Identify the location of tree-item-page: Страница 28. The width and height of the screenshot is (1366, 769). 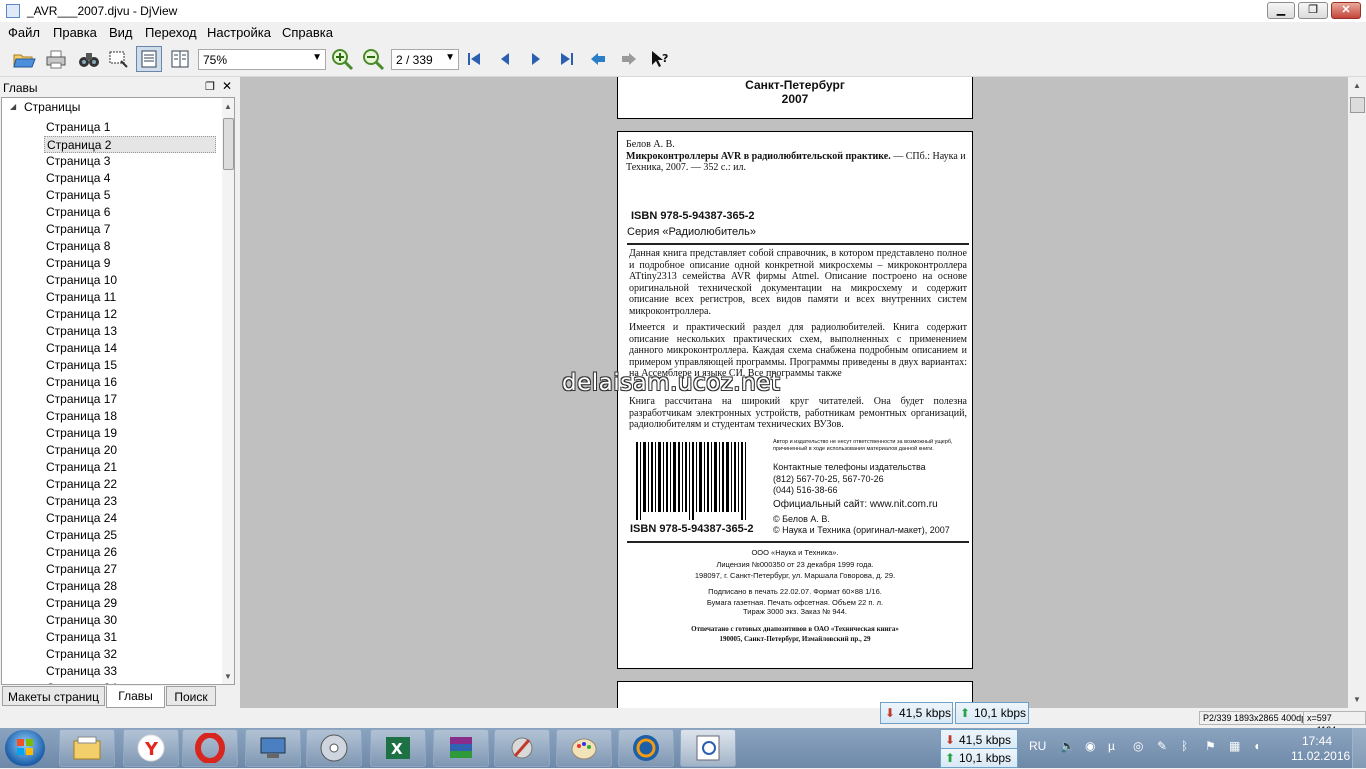
(130, 586).